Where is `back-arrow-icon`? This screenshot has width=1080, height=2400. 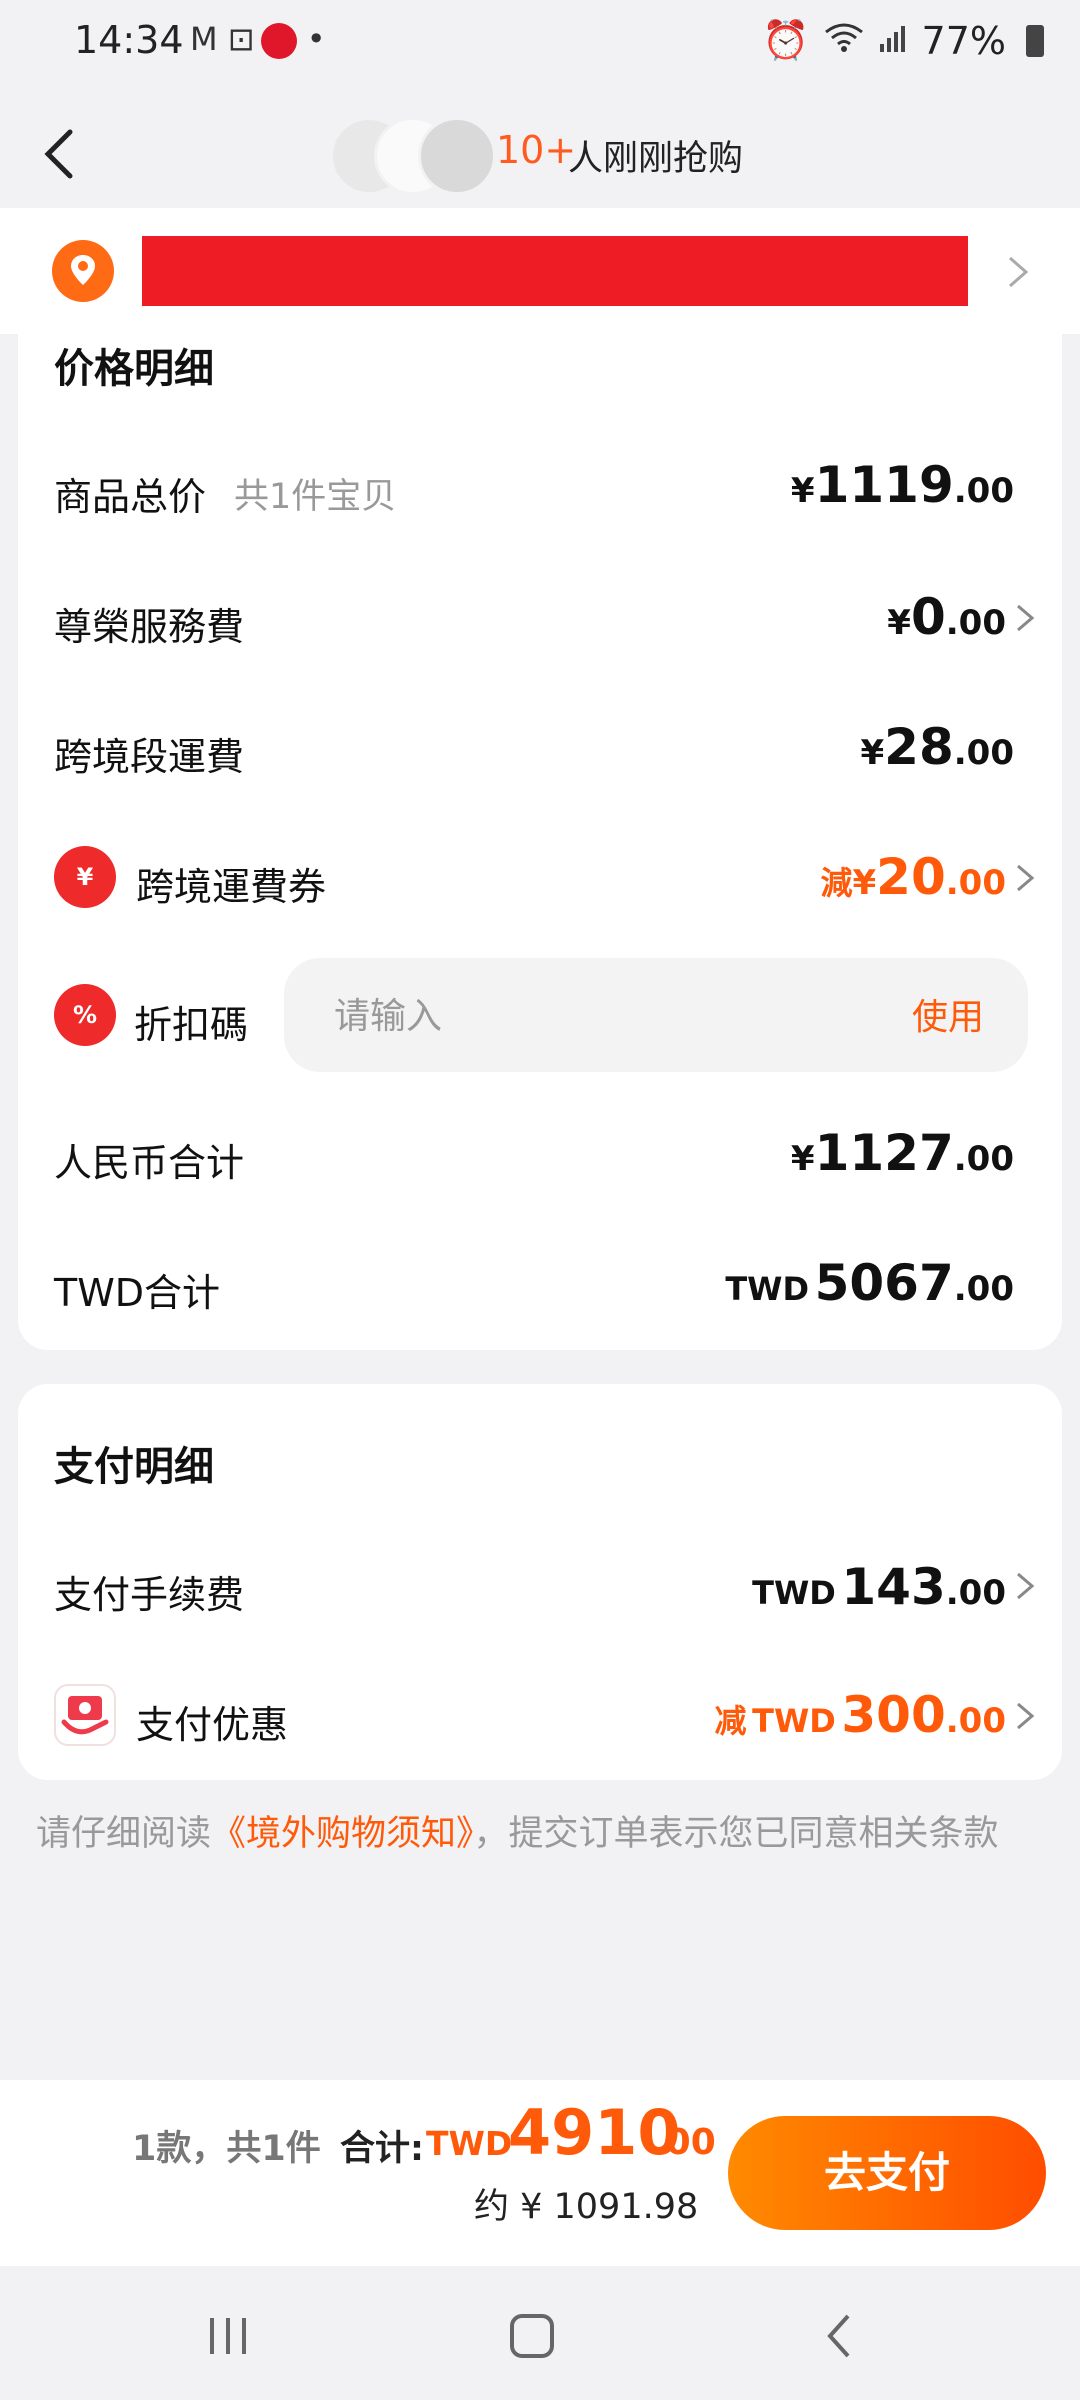
back-arrow-icon is located at coordinates (838, 2336).